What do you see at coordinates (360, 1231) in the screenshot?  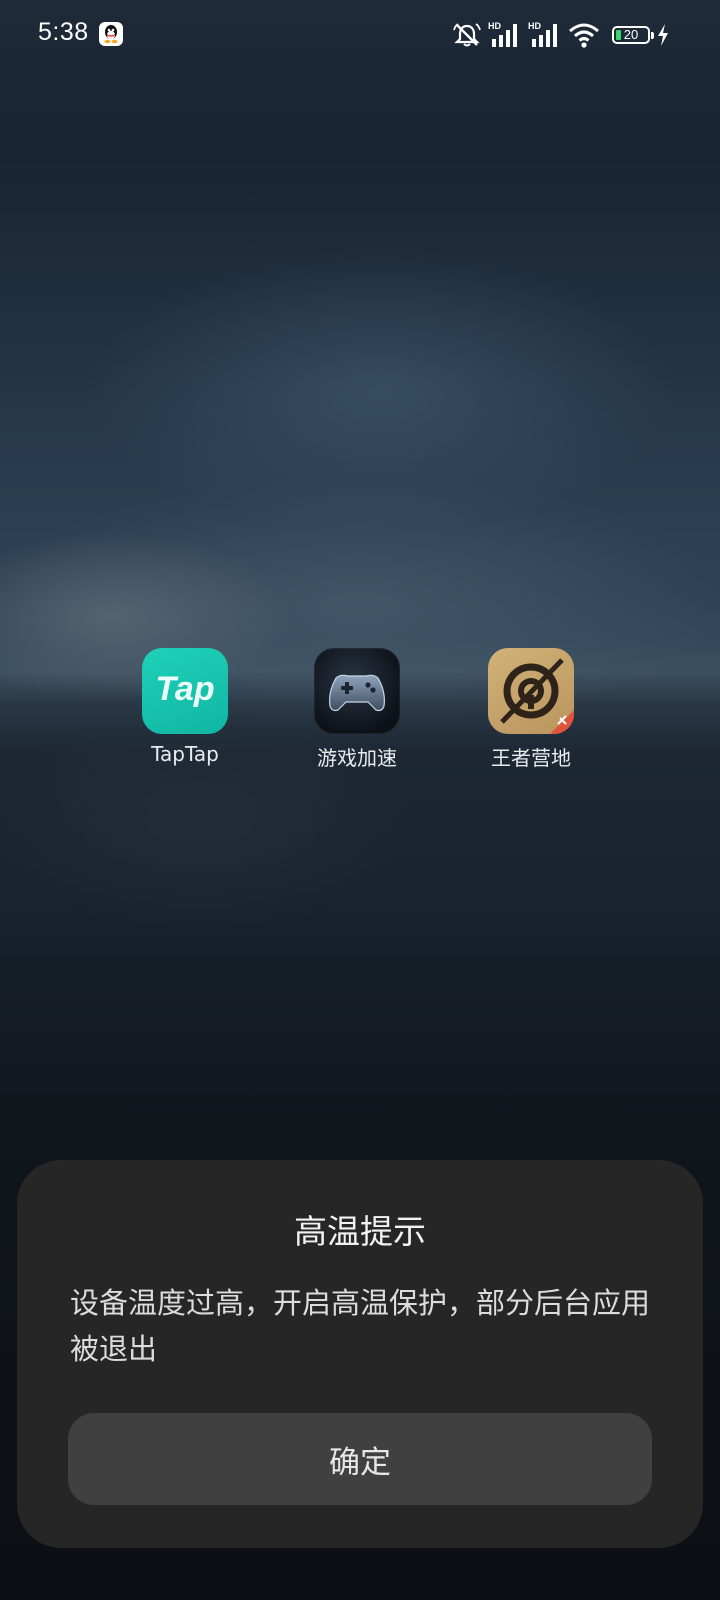 I see `dialog-title: 高温提示` at bounding box center [360, 1231].